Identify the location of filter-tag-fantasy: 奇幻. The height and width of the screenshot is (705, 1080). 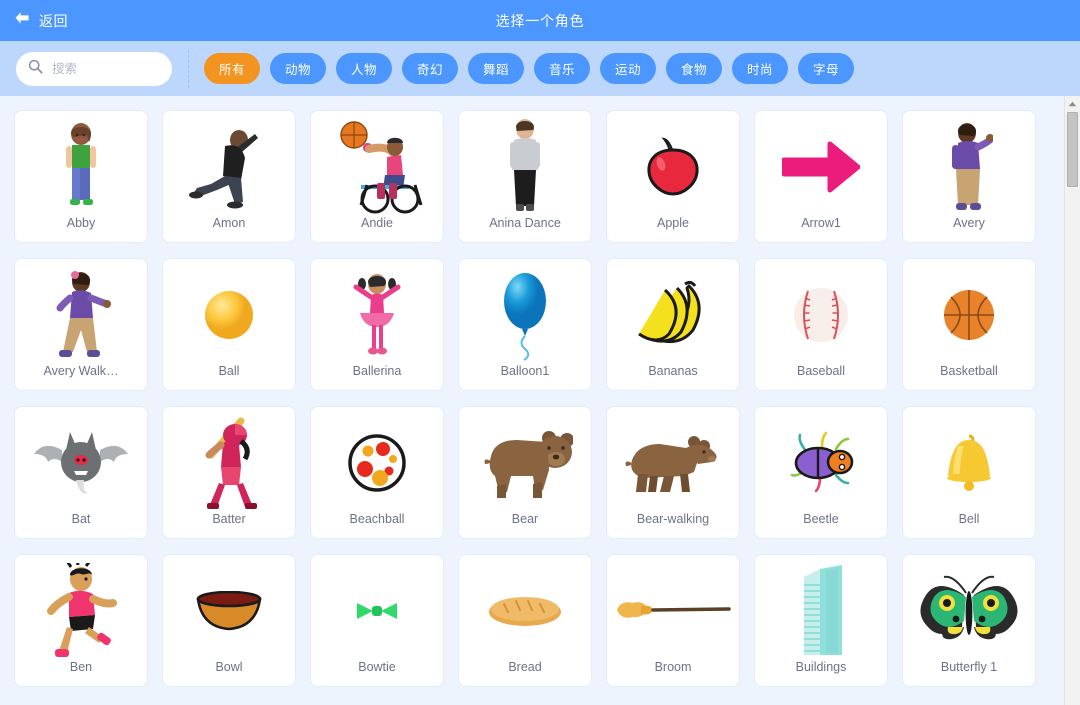
(430, 68).